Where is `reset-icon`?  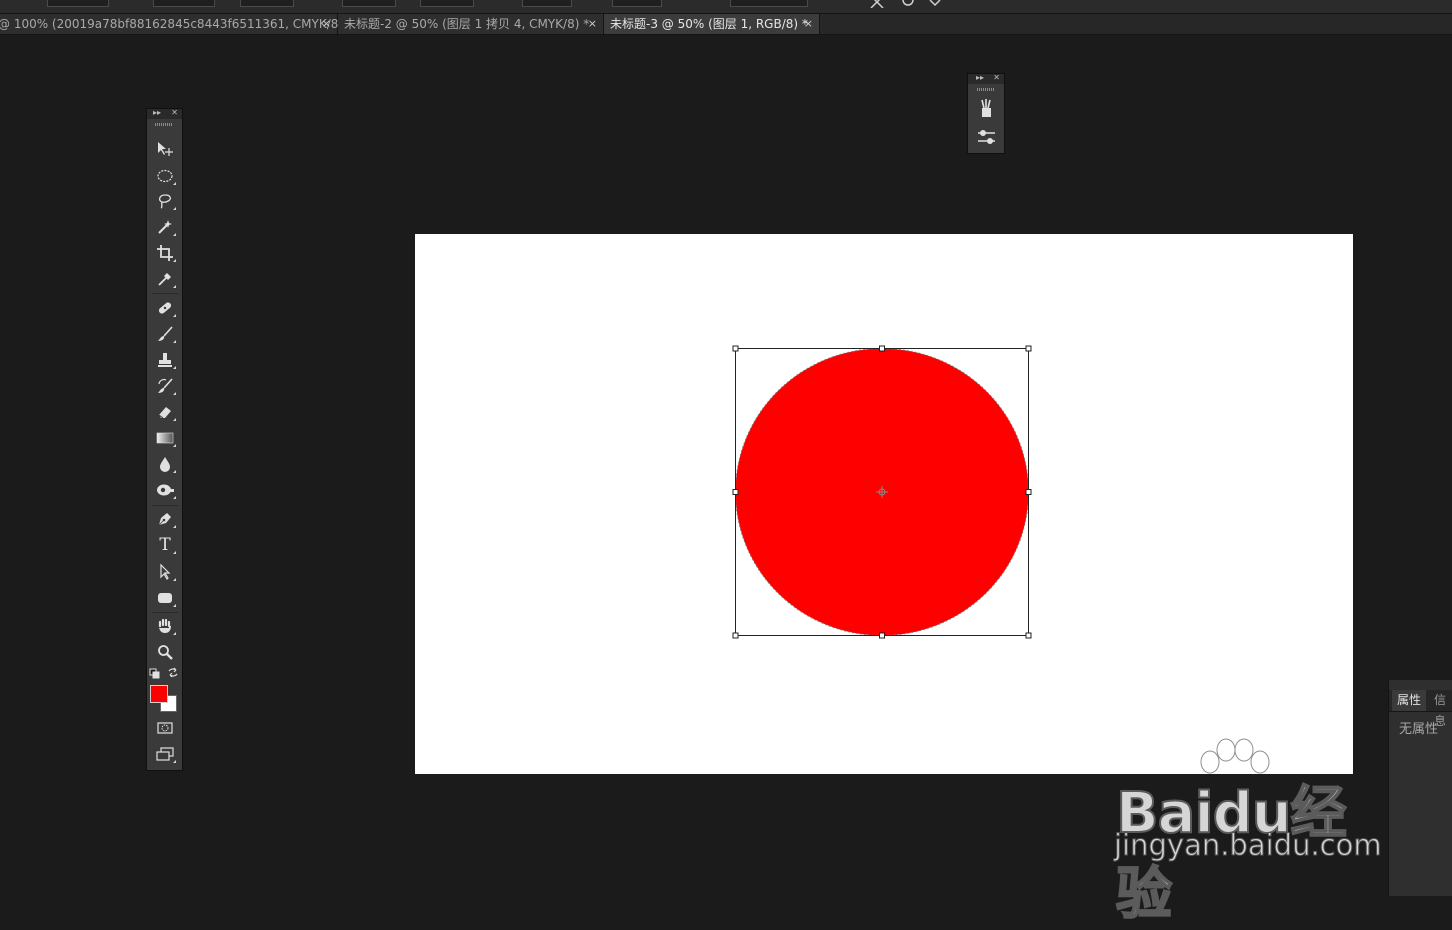 reset-icon is located at coordinates (908, 4).